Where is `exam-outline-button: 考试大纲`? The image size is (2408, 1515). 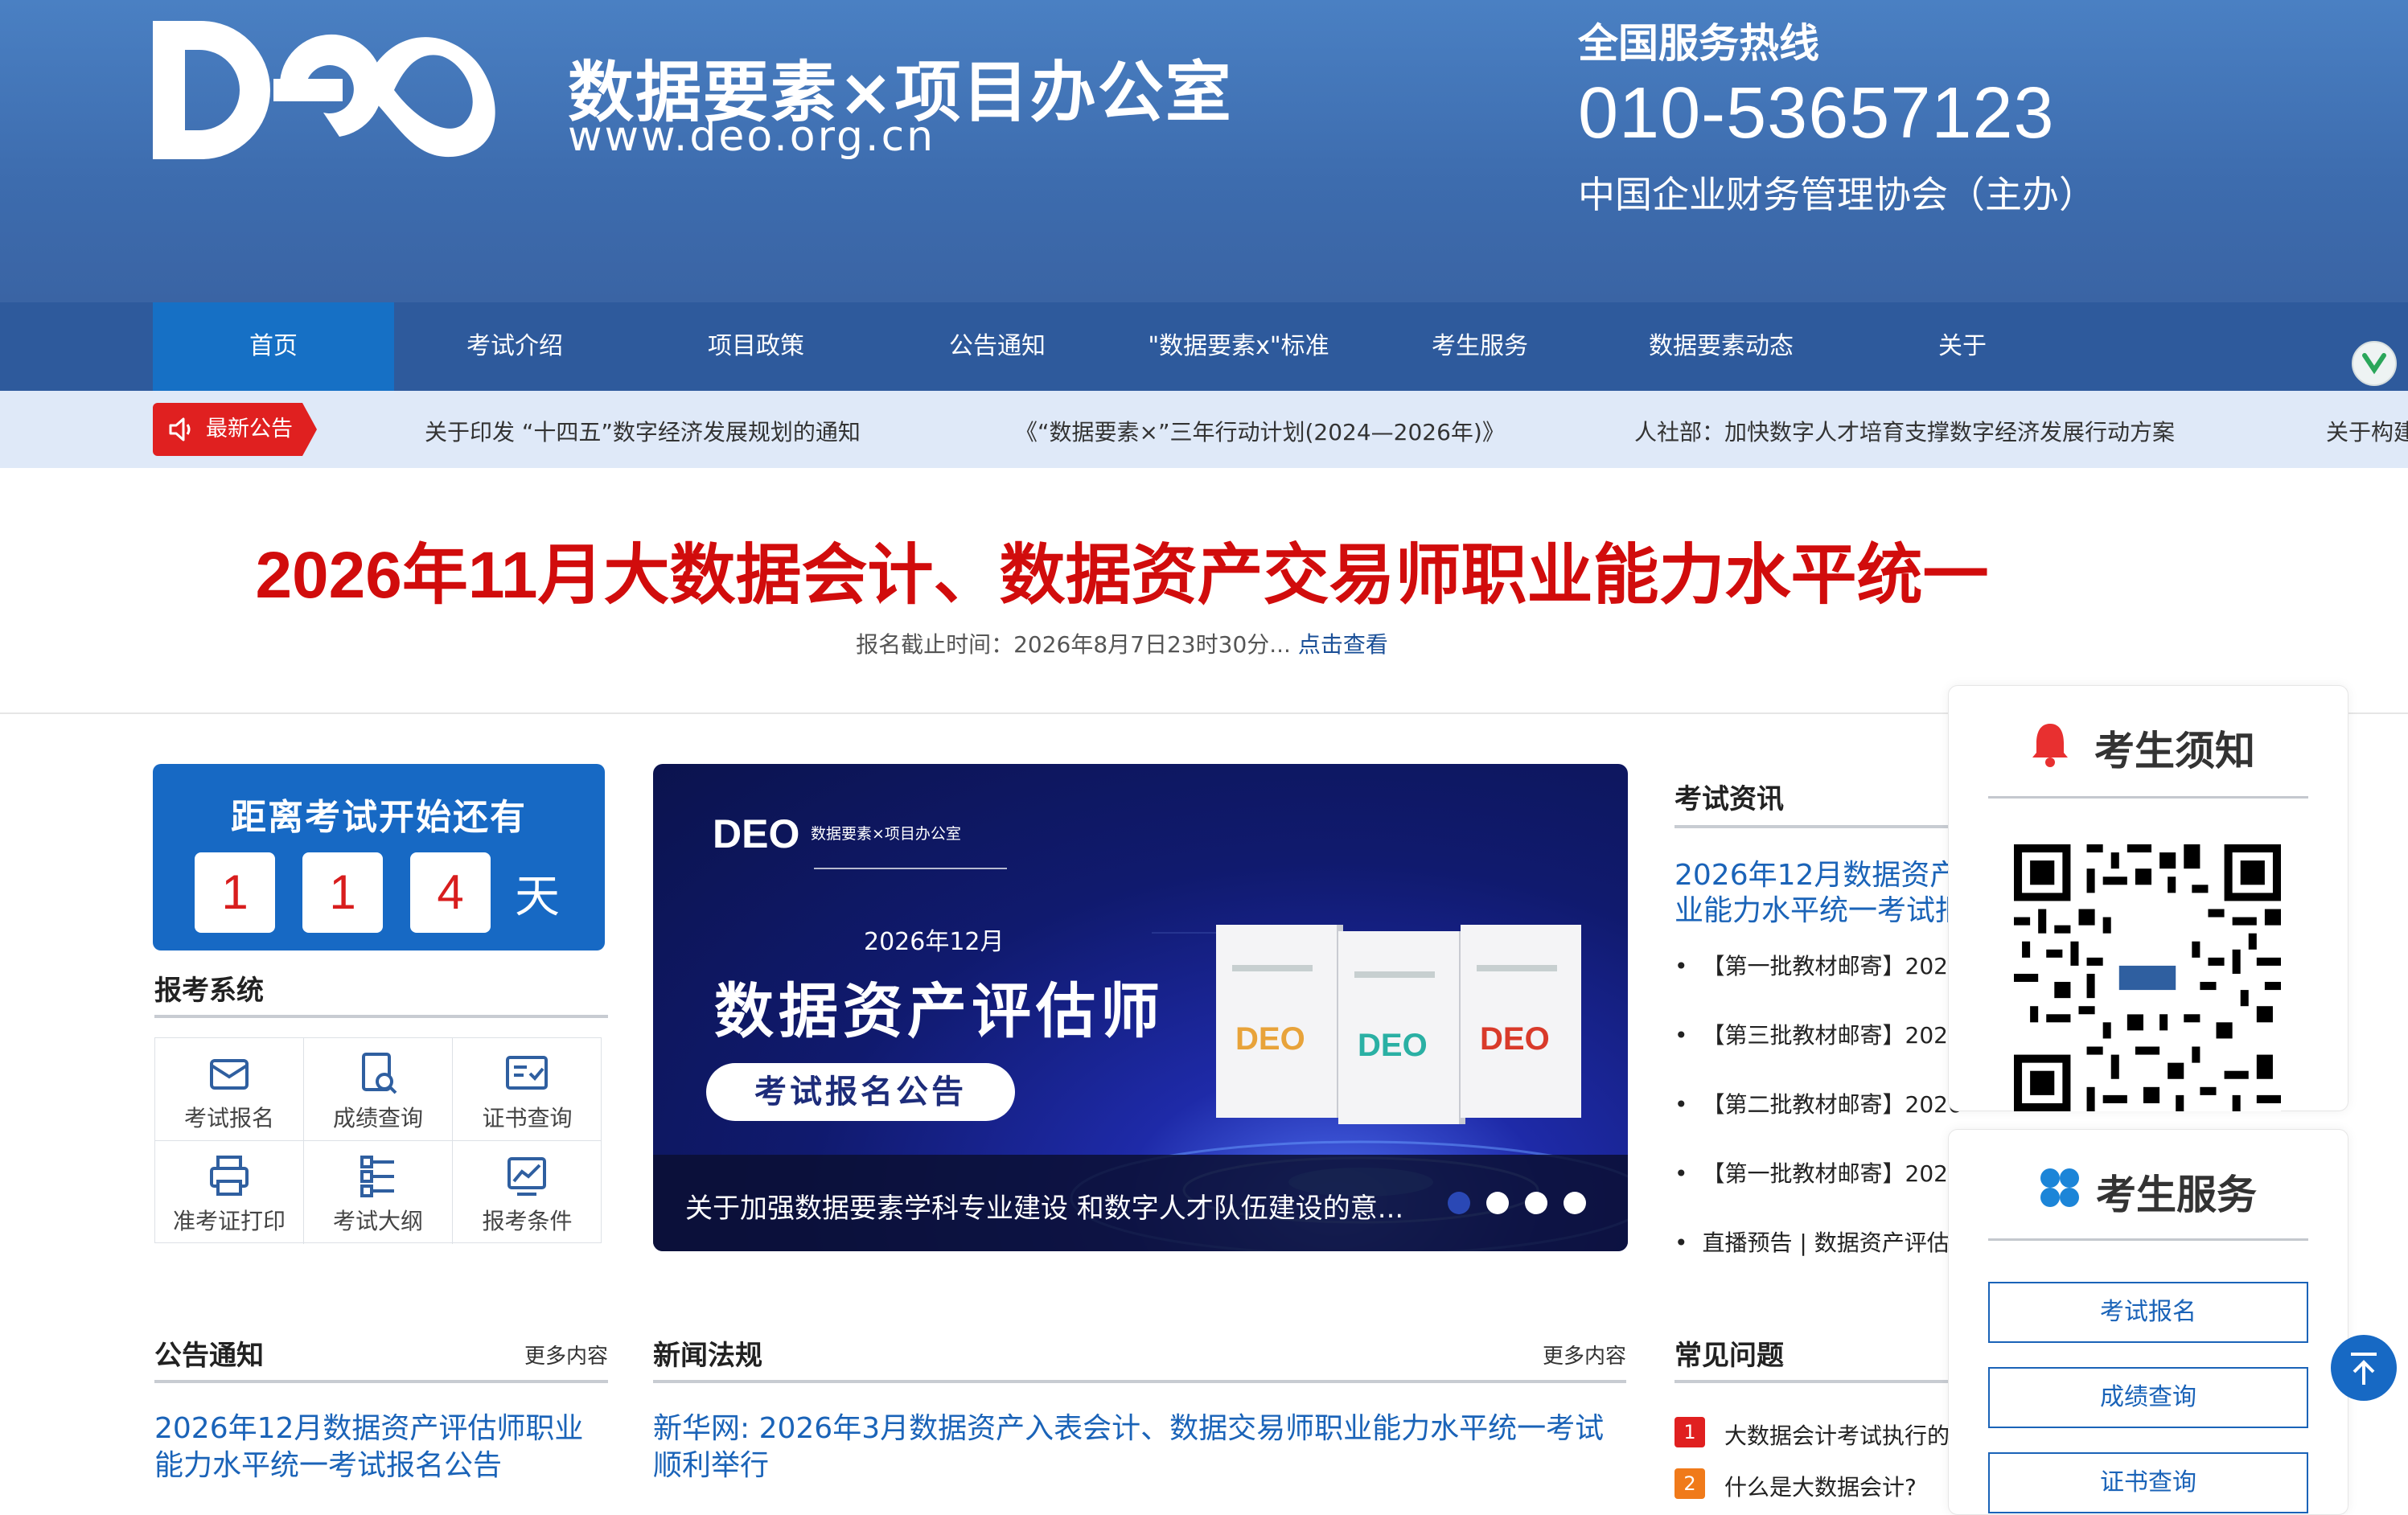 exam-outline-button: 考试大纲 is located at coordinates (378, 1192).